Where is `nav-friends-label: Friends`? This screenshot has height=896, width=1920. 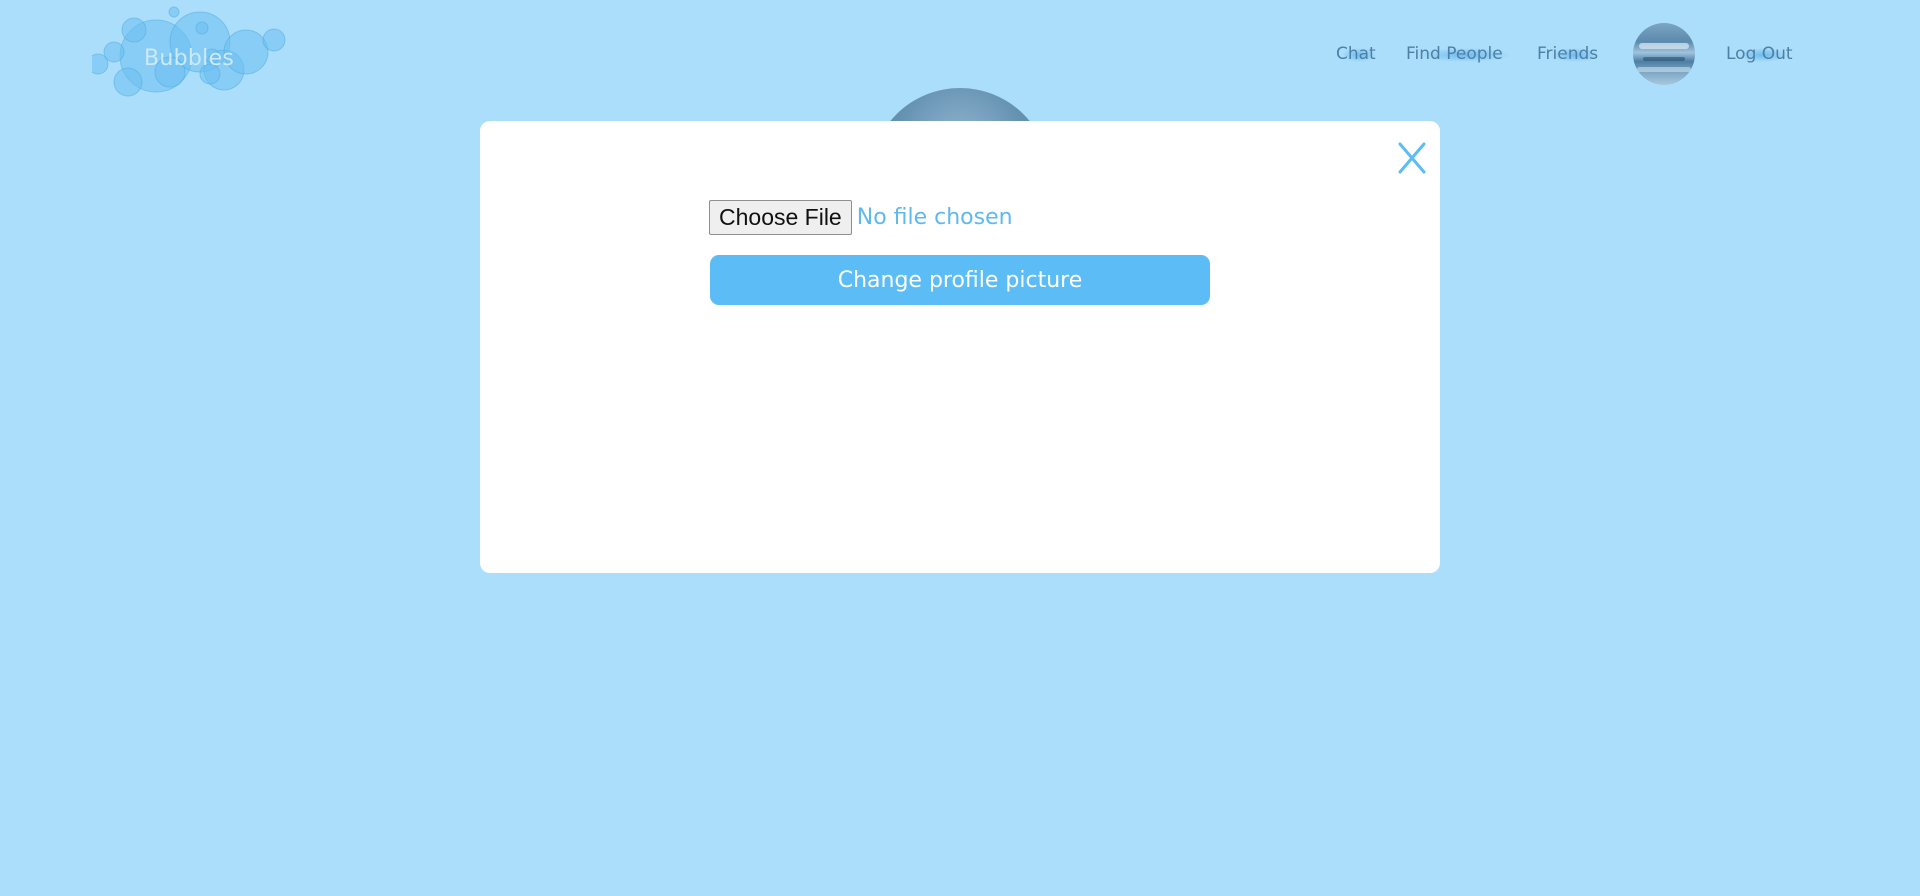 nav-friends-label: Friends is located at coordinates (1568, 54).